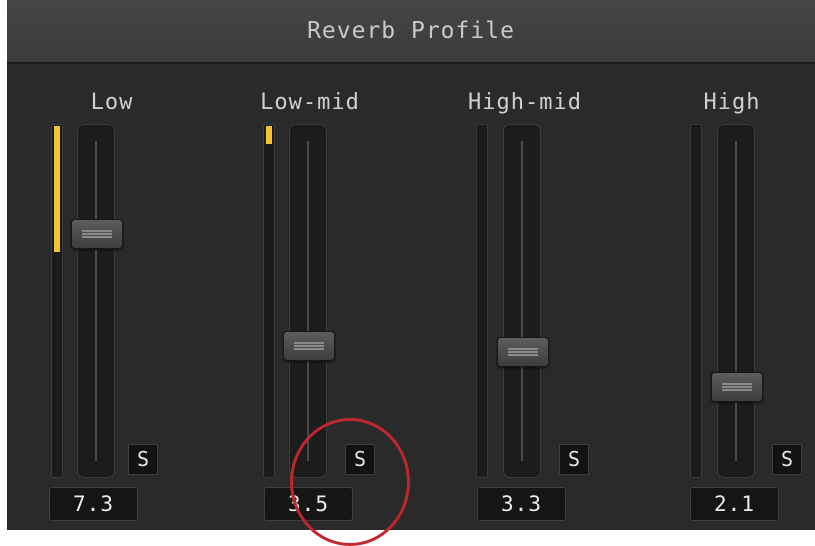 The height and width of the screenshot is (546, 815). Describe the element at coordinates (734, 504) in the screenshot. I see `value-field: 2.1` at that location.